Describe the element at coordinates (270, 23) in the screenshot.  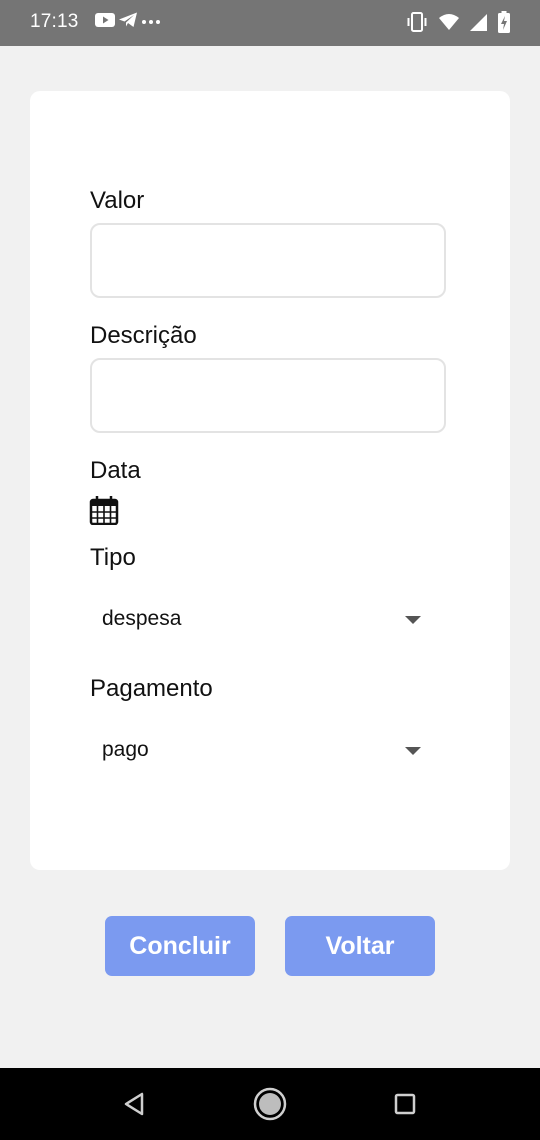
I see `status-bar: 17:13` at that location.